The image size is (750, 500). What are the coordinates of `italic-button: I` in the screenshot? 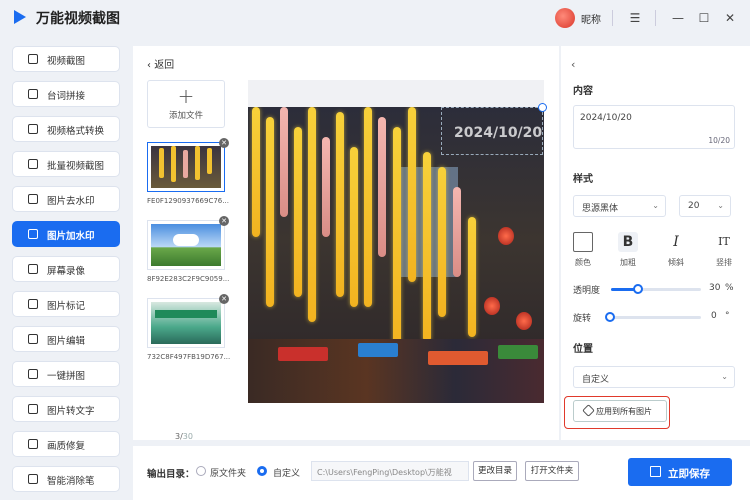 It's located at (676, 242).